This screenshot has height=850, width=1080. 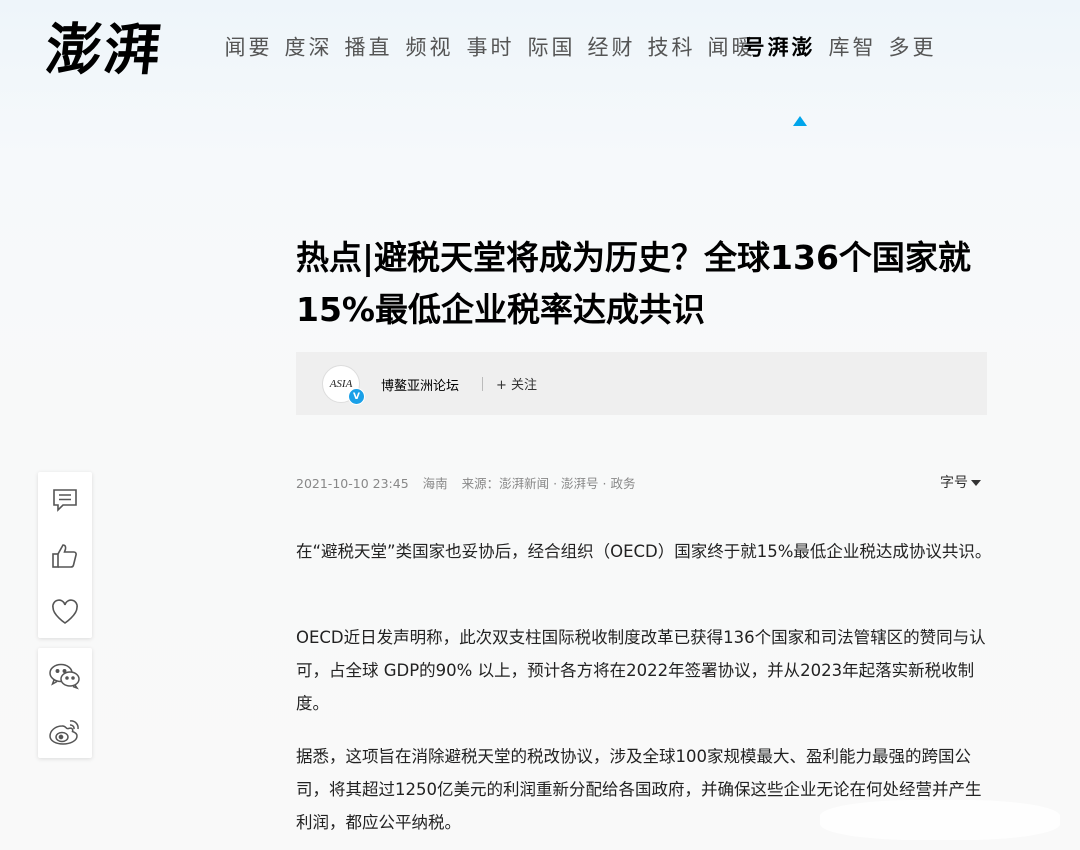 I want to click on nav-item-pengpaihao: 澎湃号, so click(x=777, y=45).